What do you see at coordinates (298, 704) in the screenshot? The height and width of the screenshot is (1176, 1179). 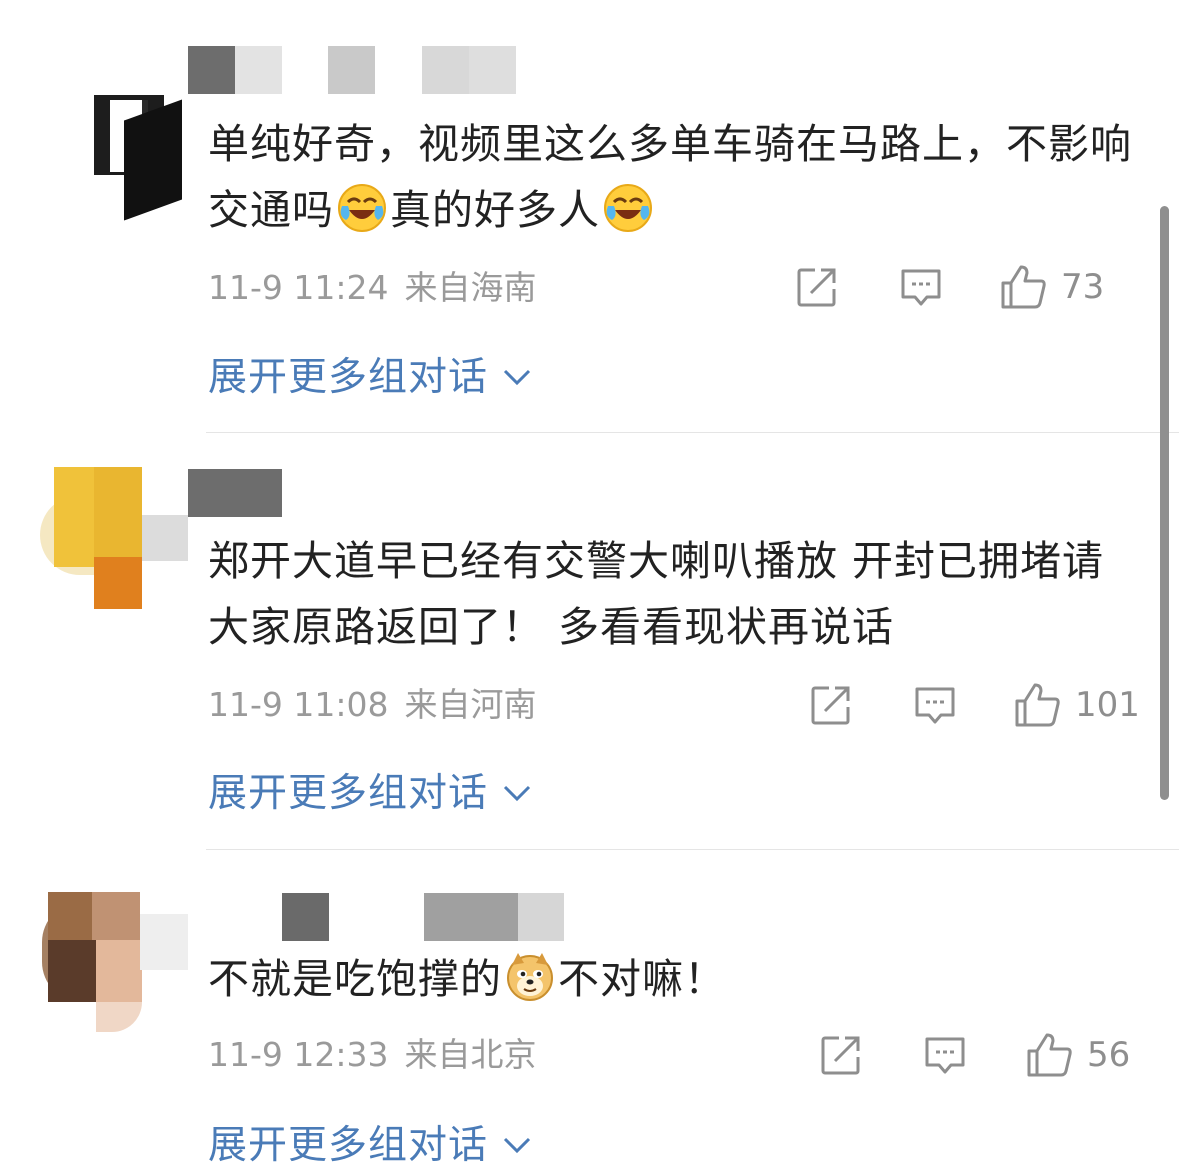 I see `comment-date: 11-9 11:08` at bounding box center [298, 704].